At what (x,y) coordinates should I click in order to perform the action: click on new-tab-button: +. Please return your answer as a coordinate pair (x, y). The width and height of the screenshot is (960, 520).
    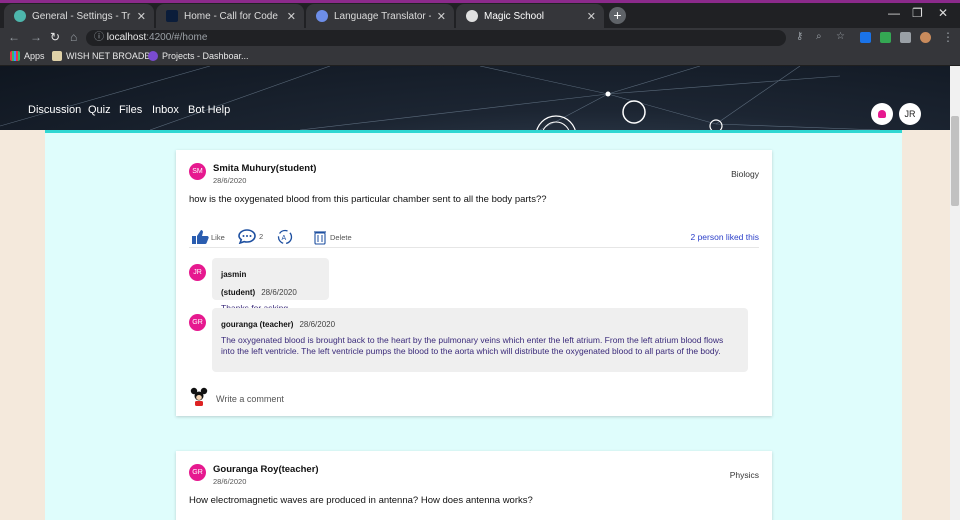
    Looking at the image, I should click on (617, 15).